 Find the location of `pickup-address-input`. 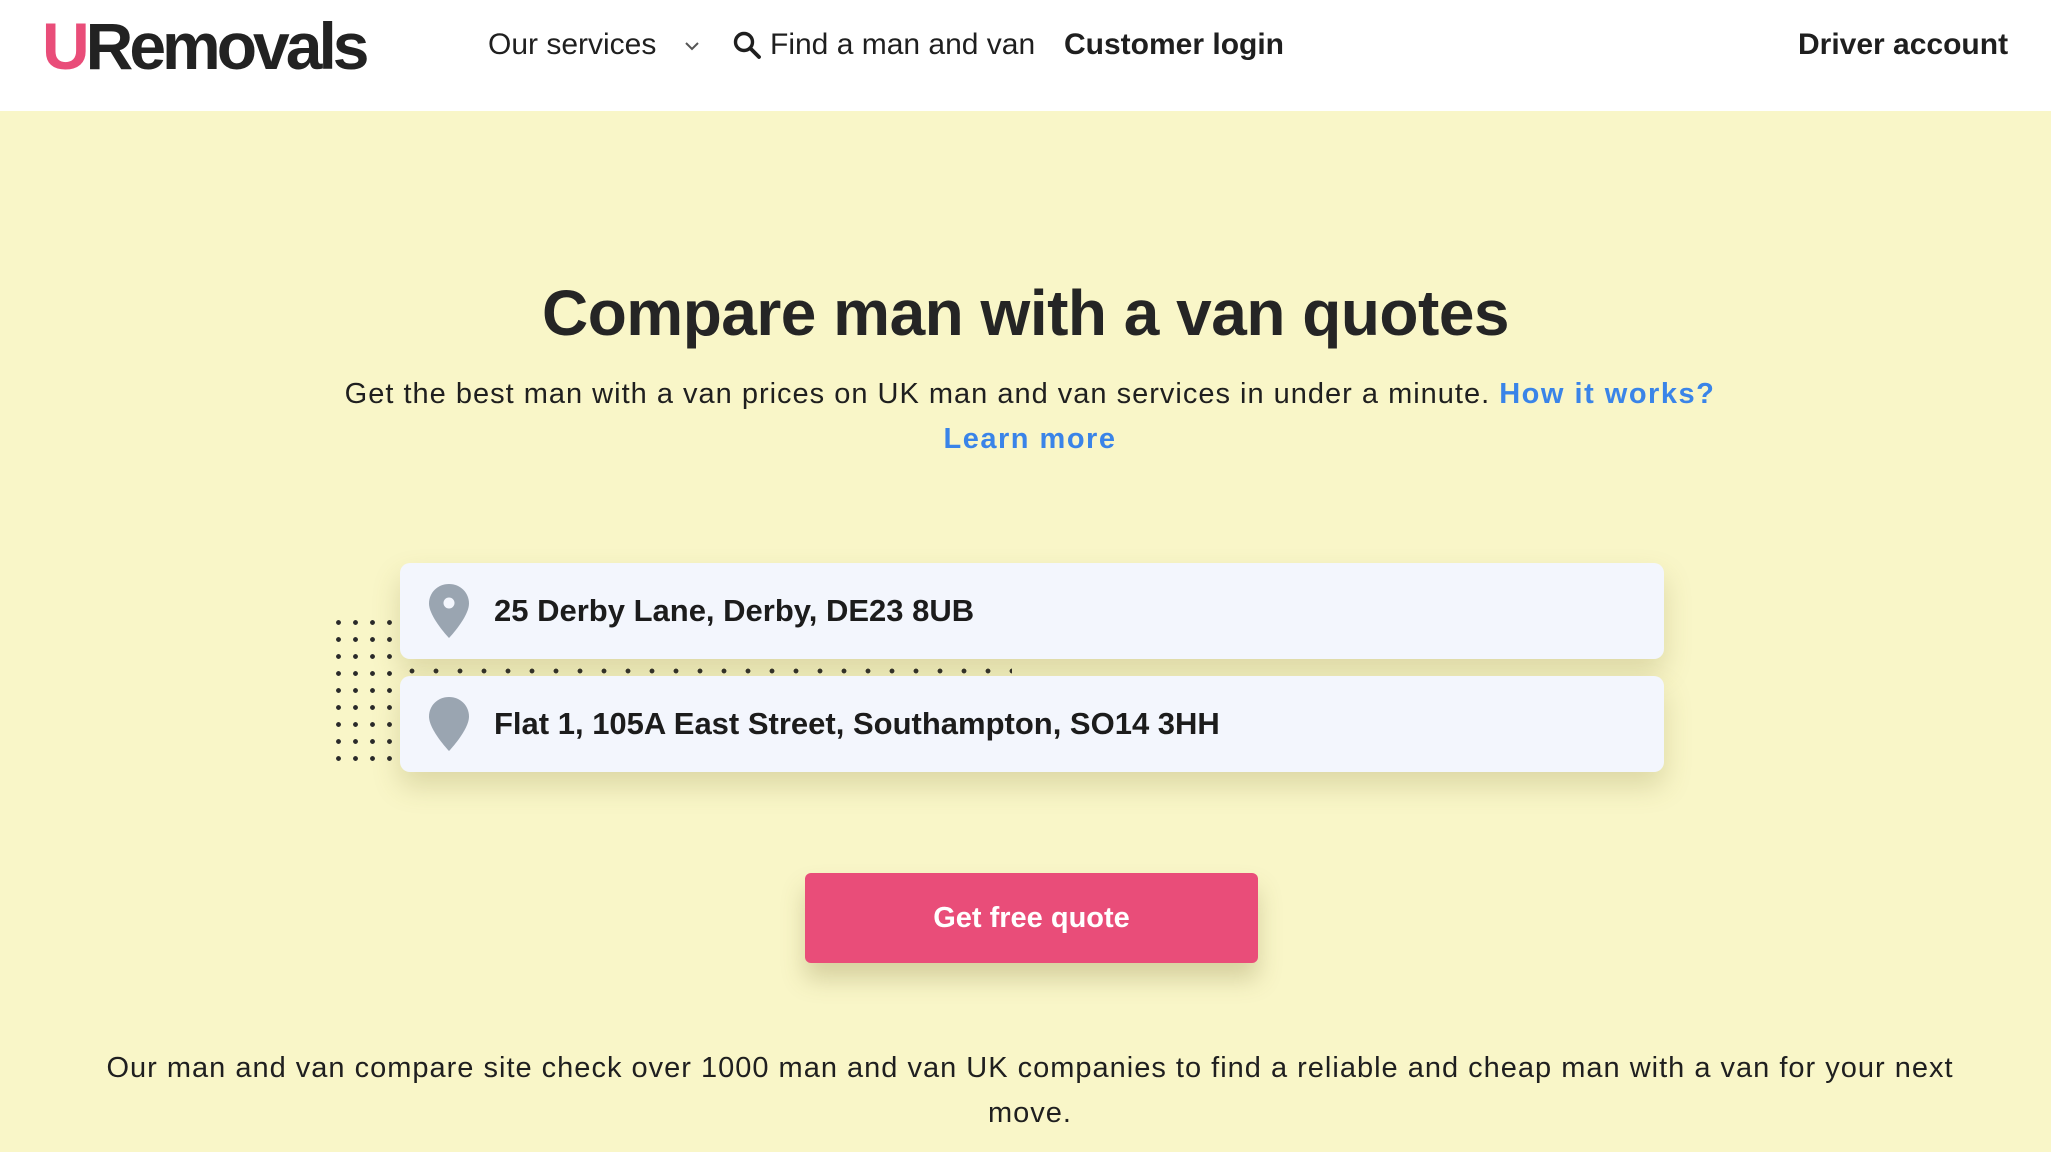

pickup-address-input is located at coordinates (1069, 611).